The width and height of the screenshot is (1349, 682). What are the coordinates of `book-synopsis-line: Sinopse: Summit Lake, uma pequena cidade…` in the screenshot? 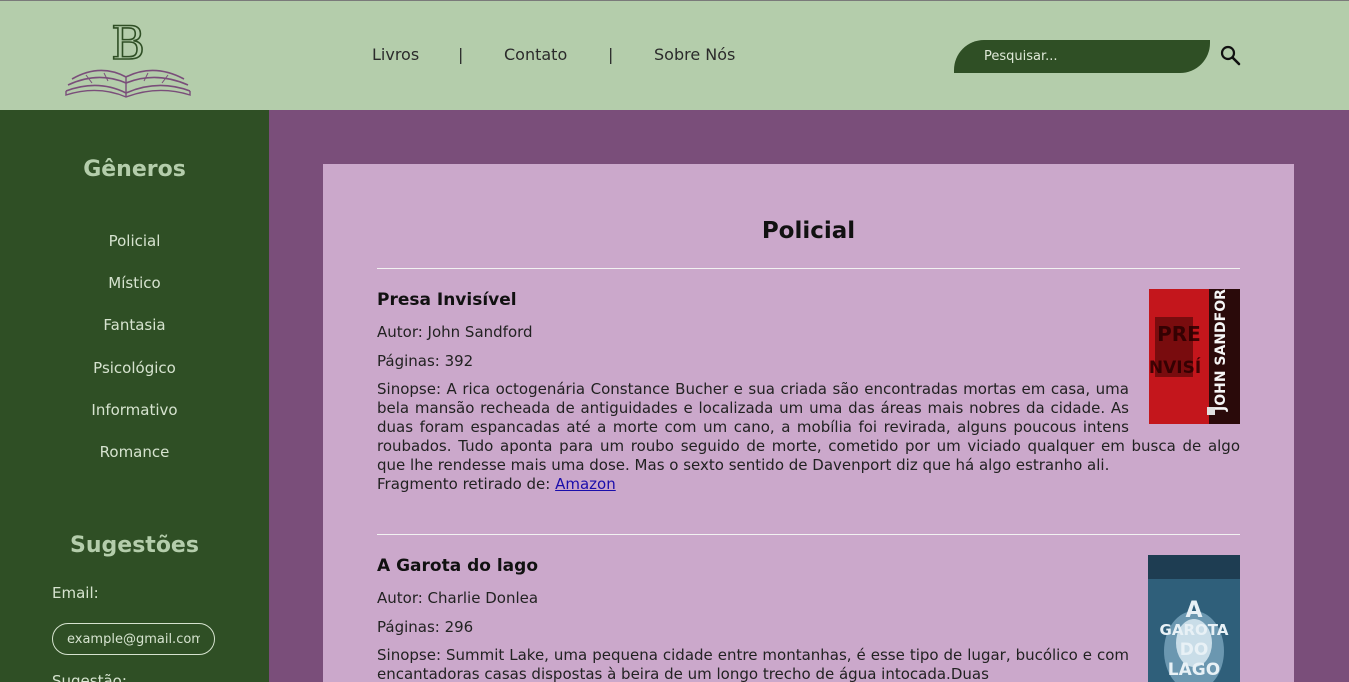 It's located at (753, 655).